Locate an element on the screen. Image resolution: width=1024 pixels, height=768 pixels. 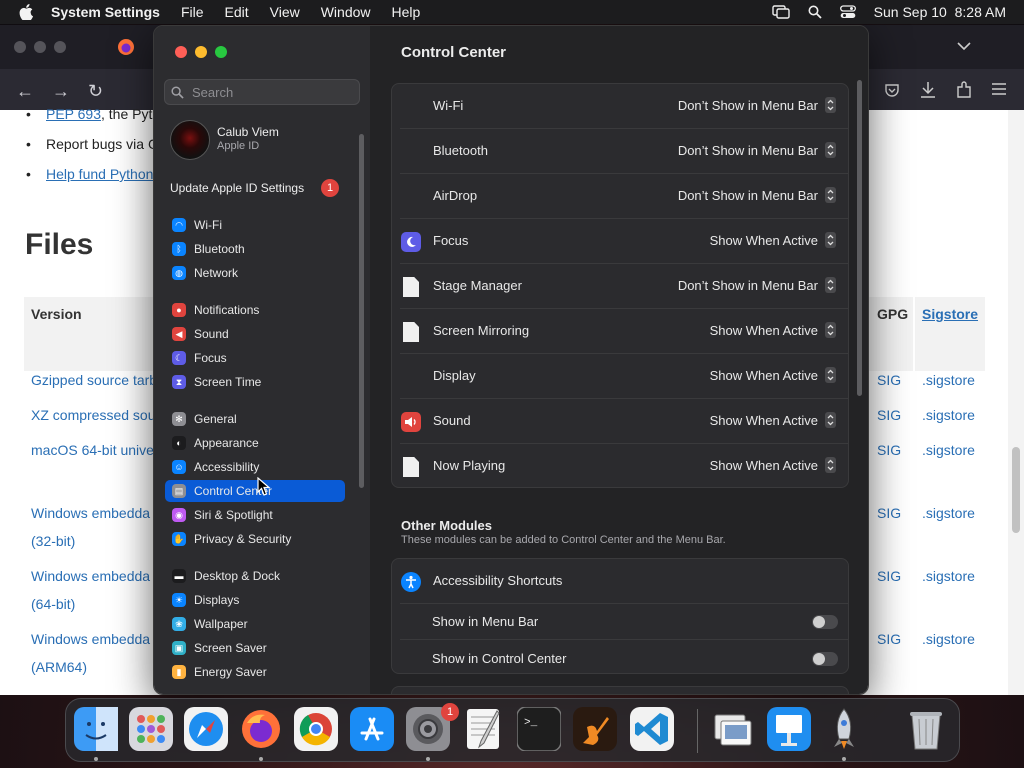
file-row-label: XZ compressed sou is located at coordinates (93, 415).